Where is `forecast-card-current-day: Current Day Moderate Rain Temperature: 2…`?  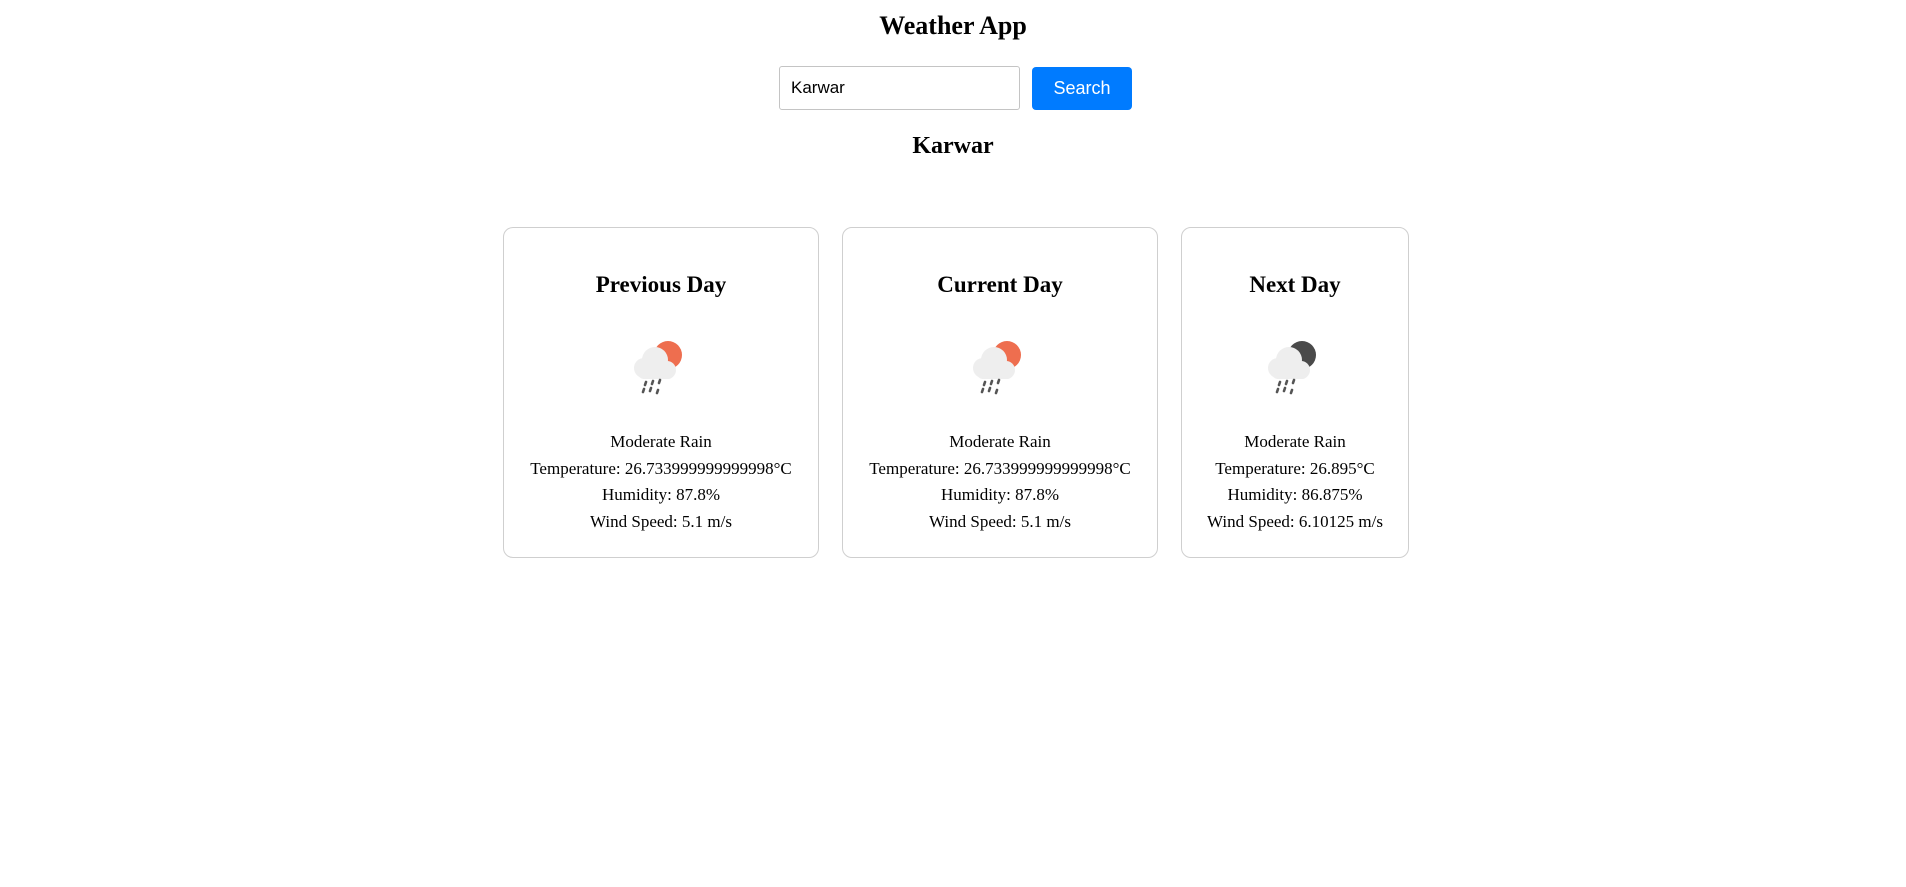 forecast-card-current-day: Current Day Moderate Rain Temperature: 2… is located at coordinates (1000, 392).